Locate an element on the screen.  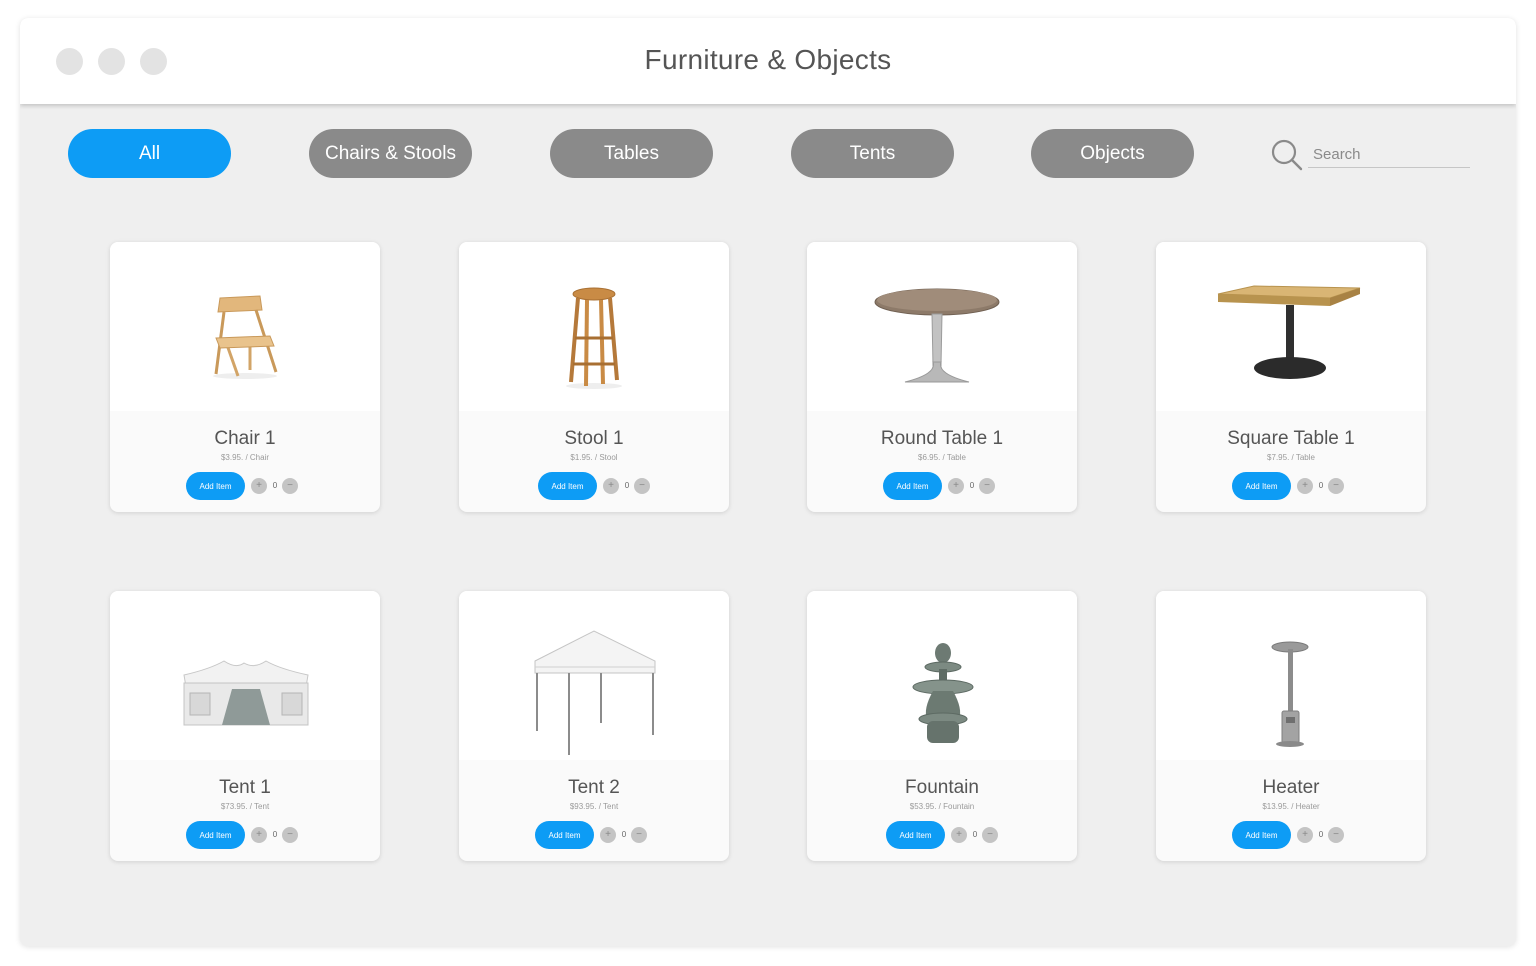
title-bar: Furniture & Objects is located at coordinates (768, 61).